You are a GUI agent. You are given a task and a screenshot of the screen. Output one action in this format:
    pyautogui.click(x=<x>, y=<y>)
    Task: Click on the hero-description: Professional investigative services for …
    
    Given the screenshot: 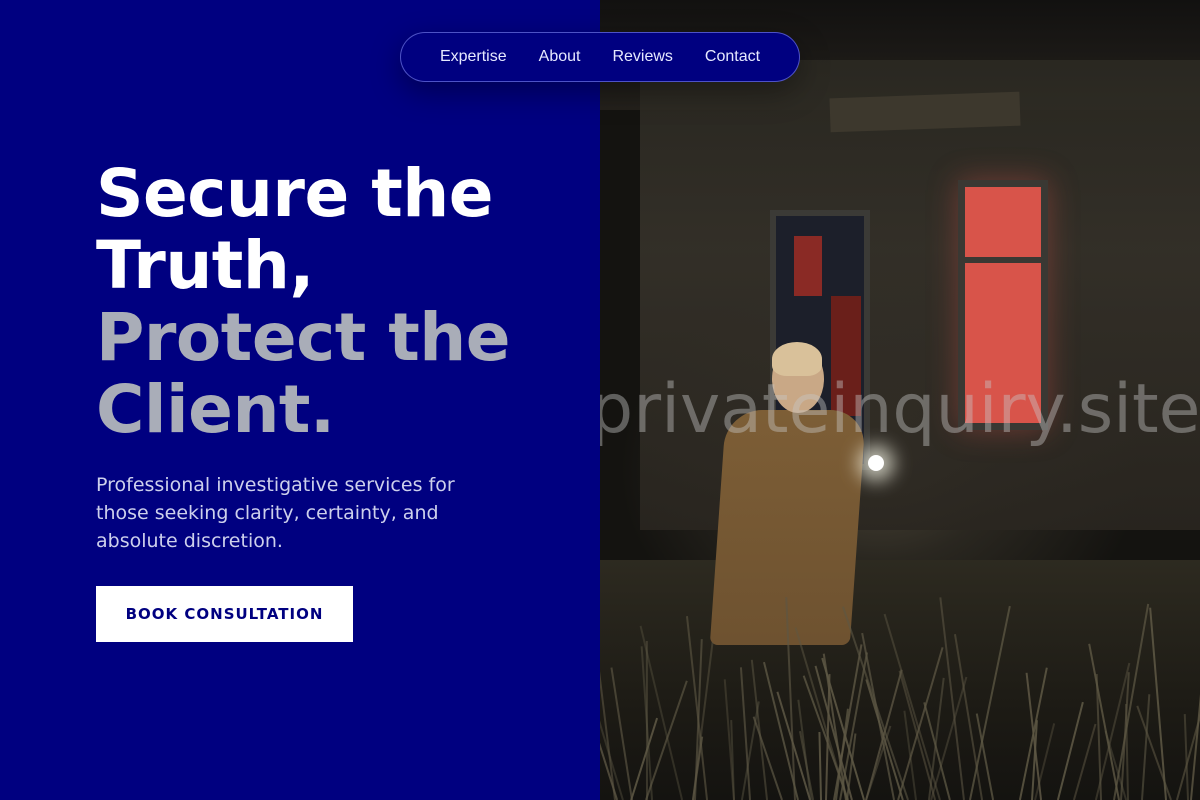 What is the action you would take?
    pyautogui.click(x=275, y=513)
    